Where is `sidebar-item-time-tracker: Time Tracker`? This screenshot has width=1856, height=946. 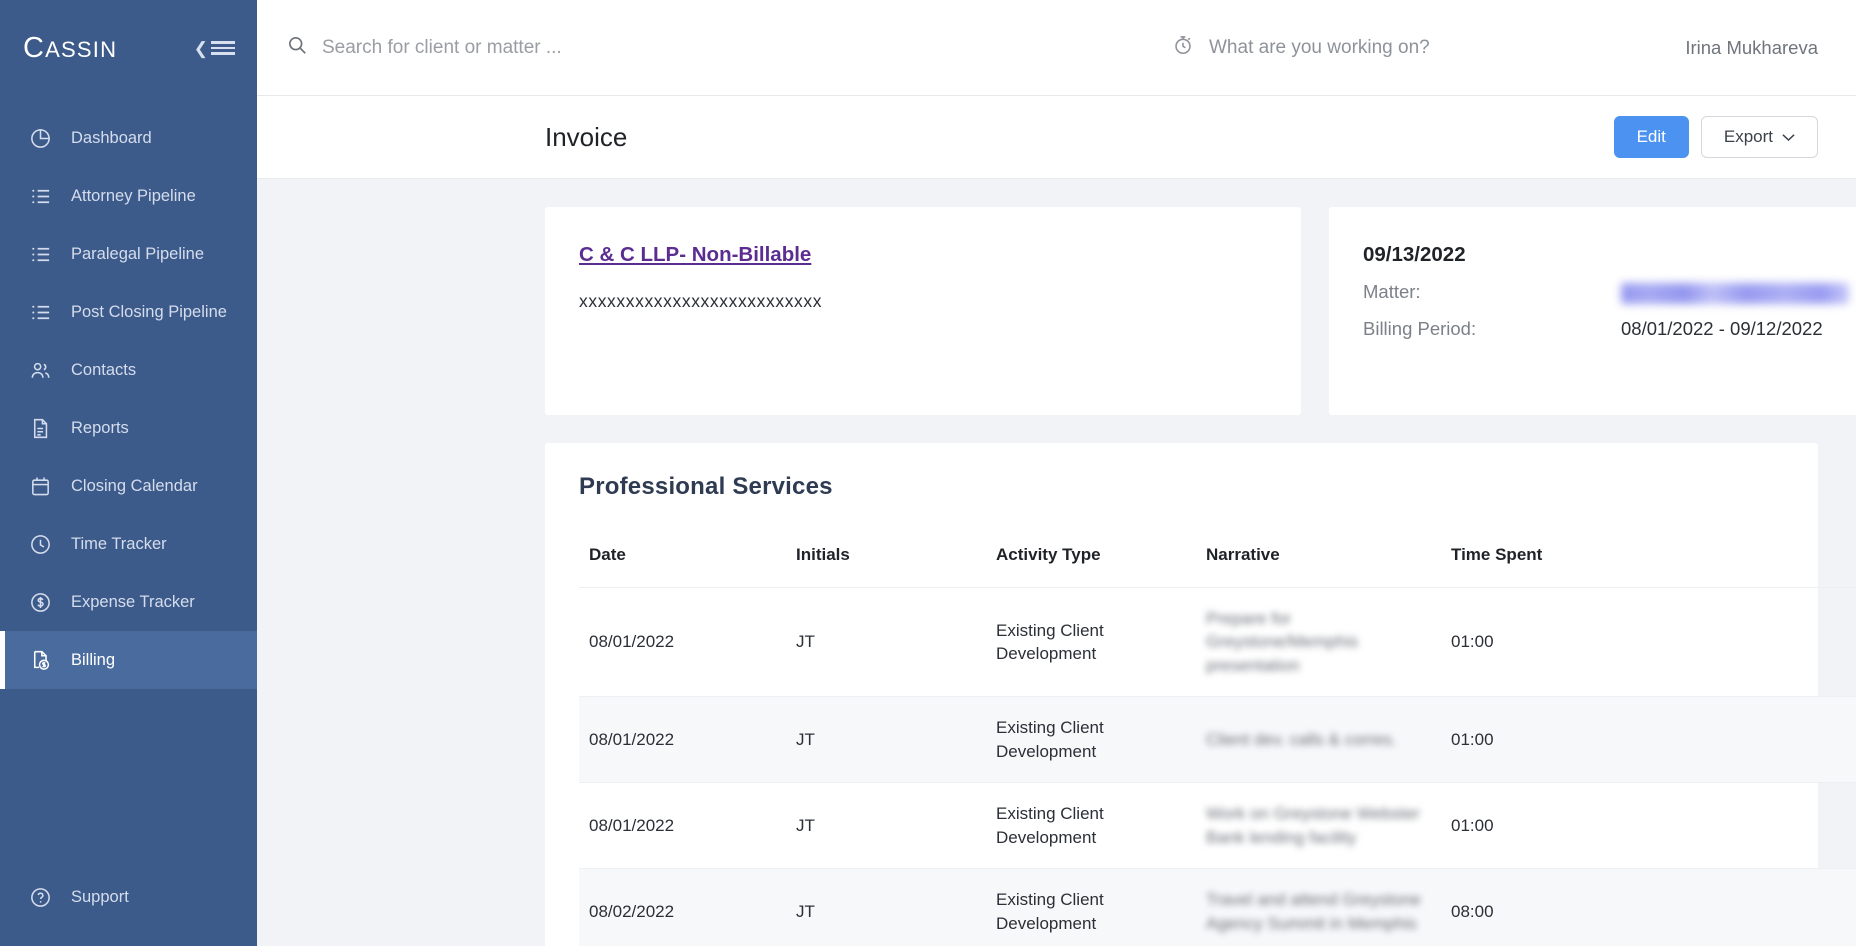 sidebar-item-time-tracker: Time Tracker is located at coordinates (128, 544).